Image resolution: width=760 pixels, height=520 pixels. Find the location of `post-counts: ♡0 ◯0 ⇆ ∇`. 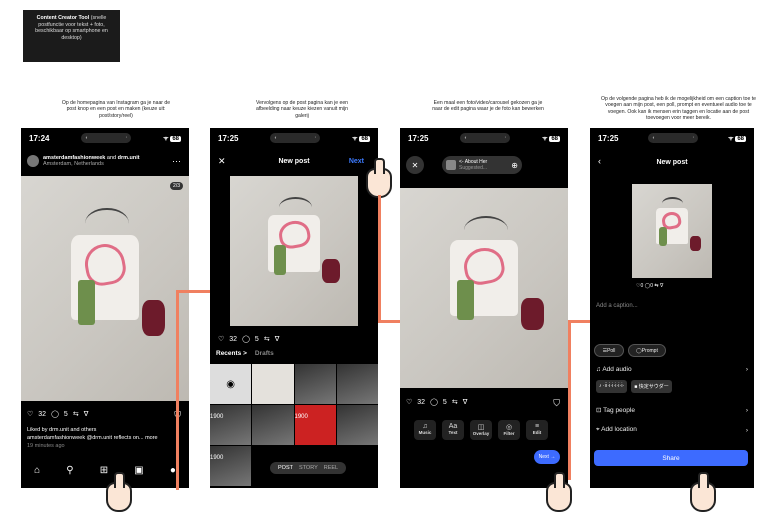

post-counts: ♡0 ◯0 ⇆ ∇ is located at coordinates (650, 286).